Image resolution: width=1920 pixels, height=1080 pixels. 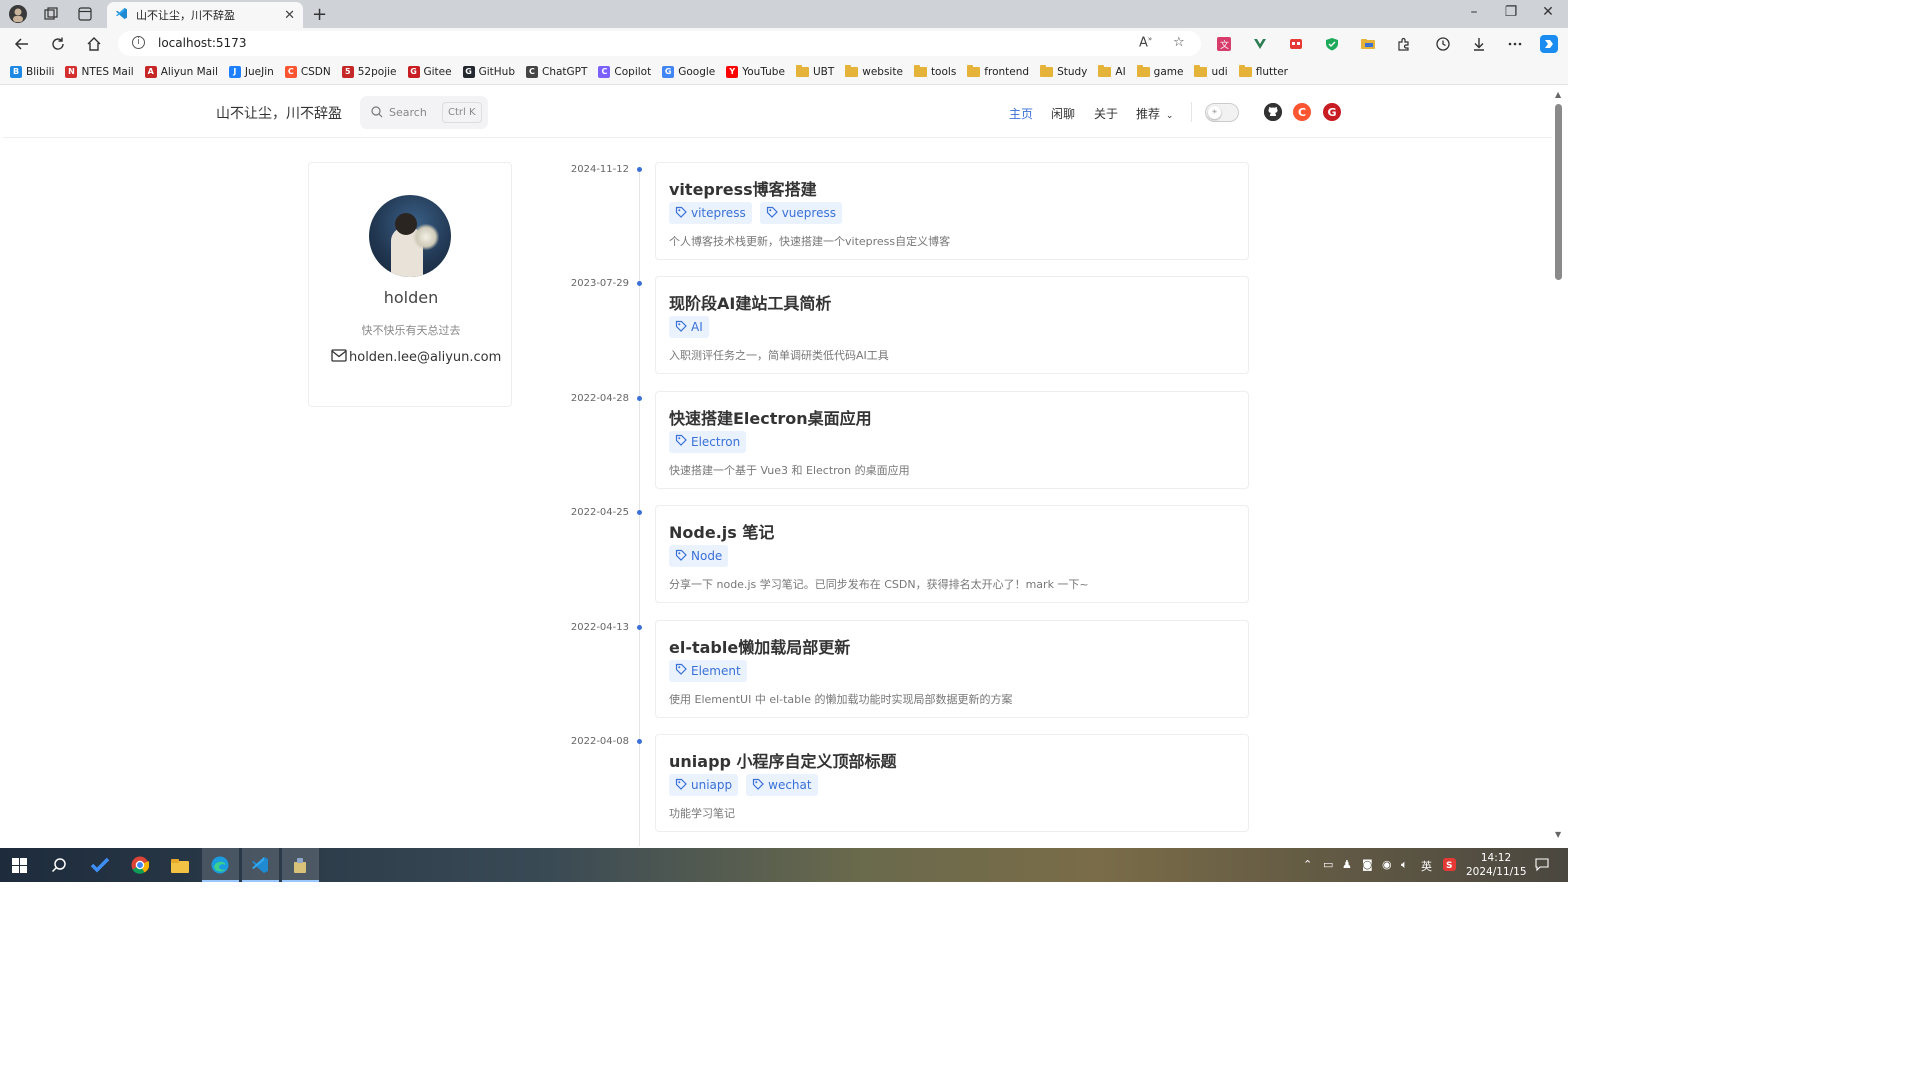 I want to click on bookmark-item: G Gitee, so click(x=429, y=71).